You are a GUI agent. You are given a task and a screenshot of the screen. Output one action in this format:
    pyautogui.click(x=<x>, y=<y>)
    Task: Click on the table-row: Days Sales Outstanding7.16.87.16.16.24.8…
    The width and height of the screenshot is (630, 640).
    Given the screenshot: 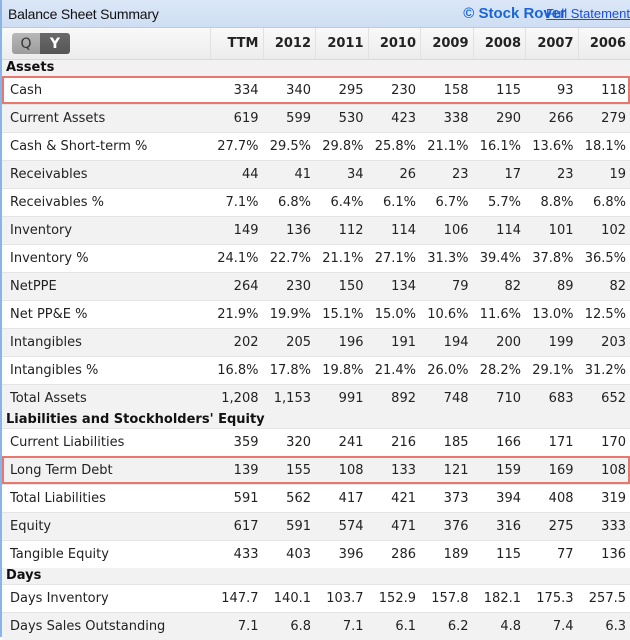 What is the action you would take?
    pyautogui.click(x=316, y=626)
    